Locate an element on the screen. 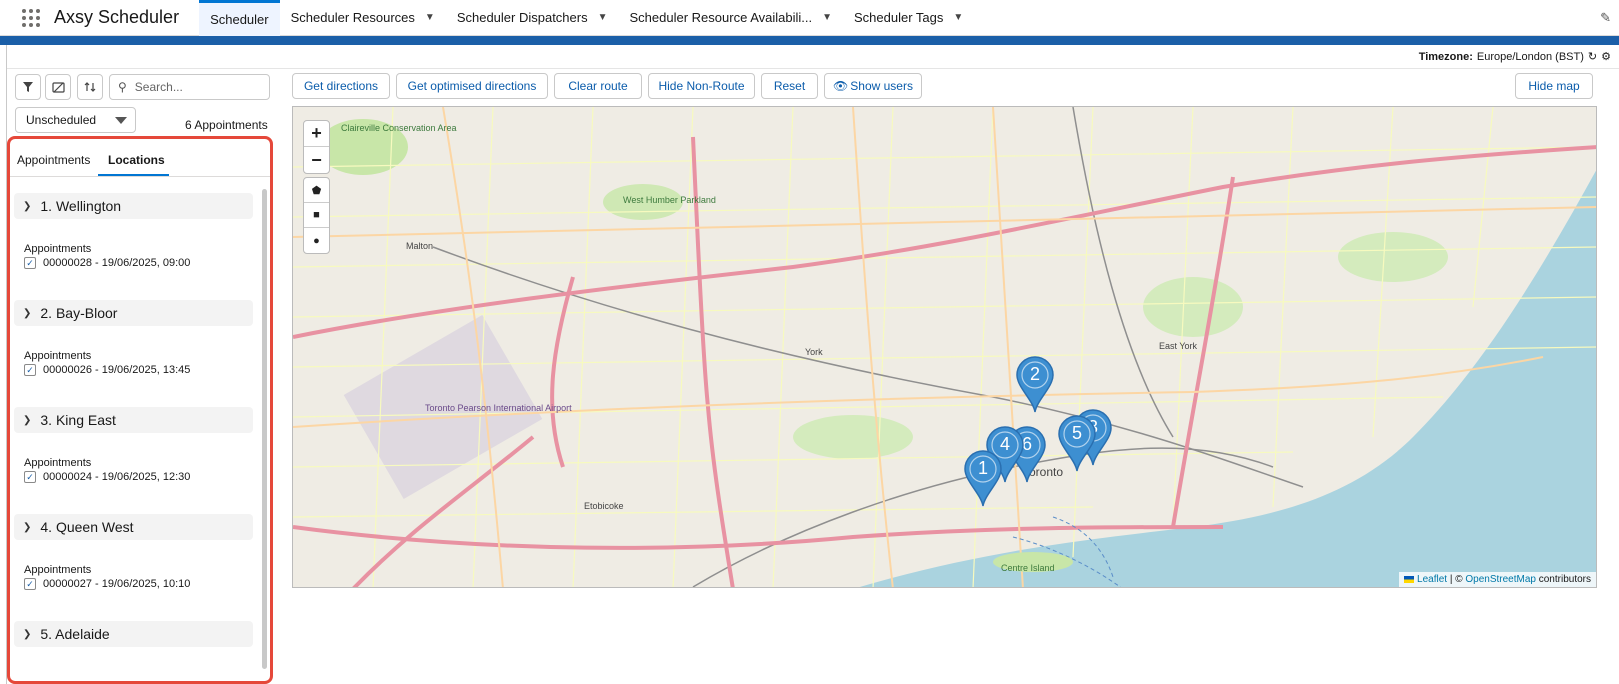  status-filter-value: Unscheduled is located at coordinates (61, 120).